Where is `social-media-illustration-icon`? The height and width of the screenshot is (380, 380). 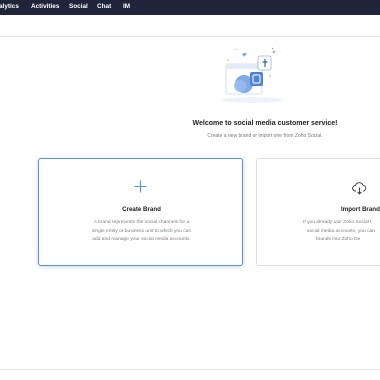
social-media-illustration-icon is located at coordinates (252, 75).